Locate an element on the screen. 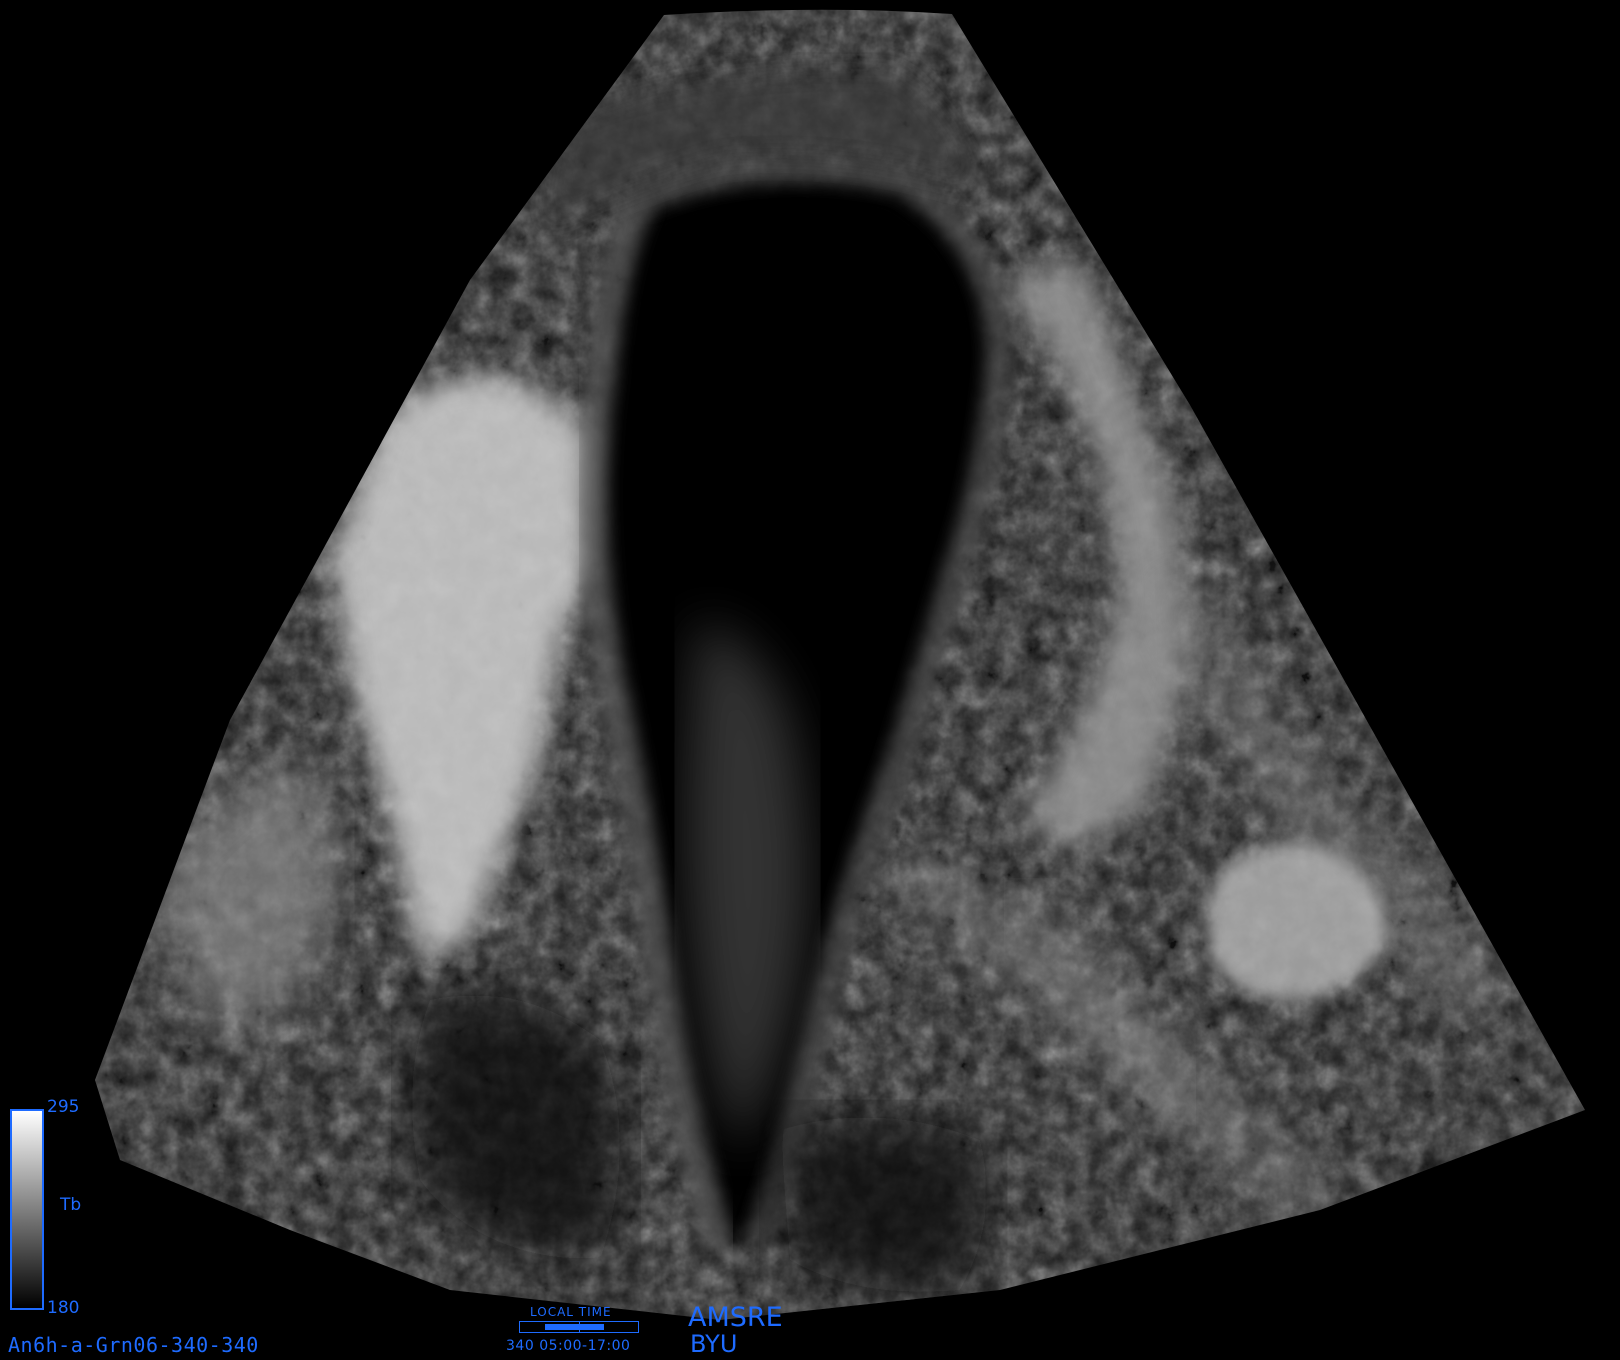 This screenshot has width=1620, height=1360. colorbar-max-label: 295 is located at coordinates (63, 1107).